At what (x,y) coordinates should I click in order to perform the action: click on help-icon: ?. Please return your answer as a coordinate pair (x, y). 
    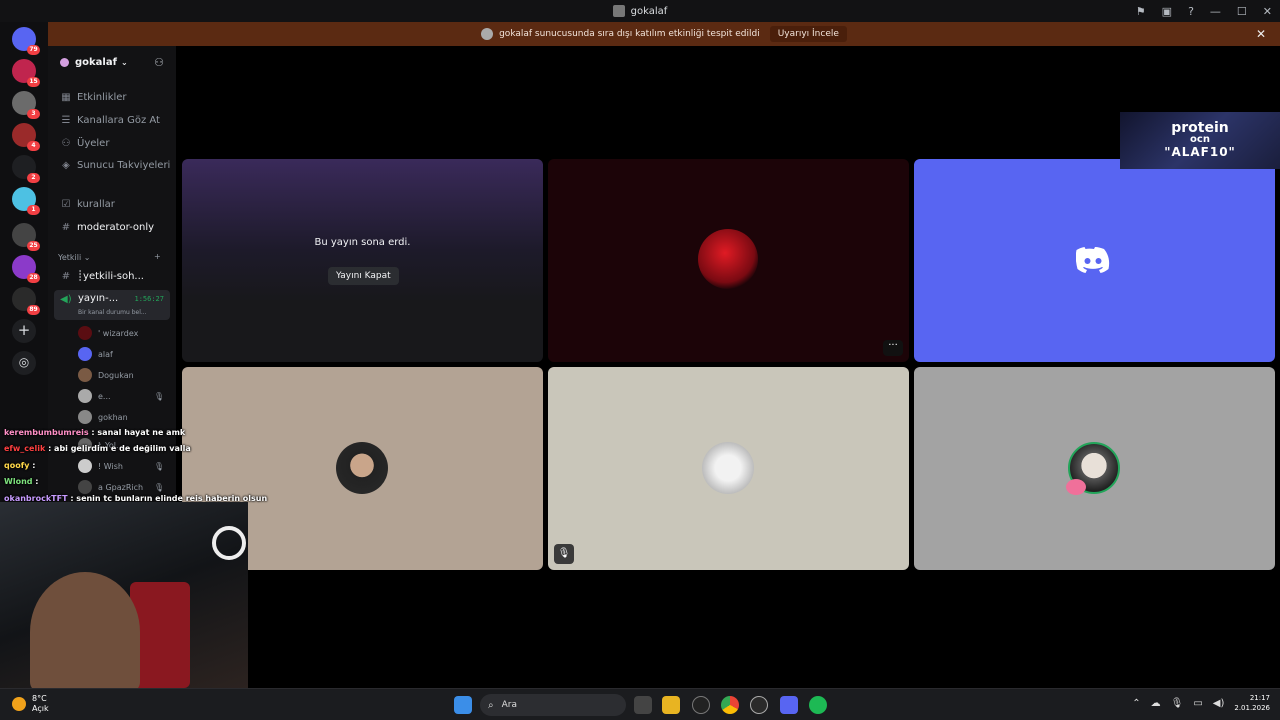
    Looking at the image, I should click on (1191, 11).